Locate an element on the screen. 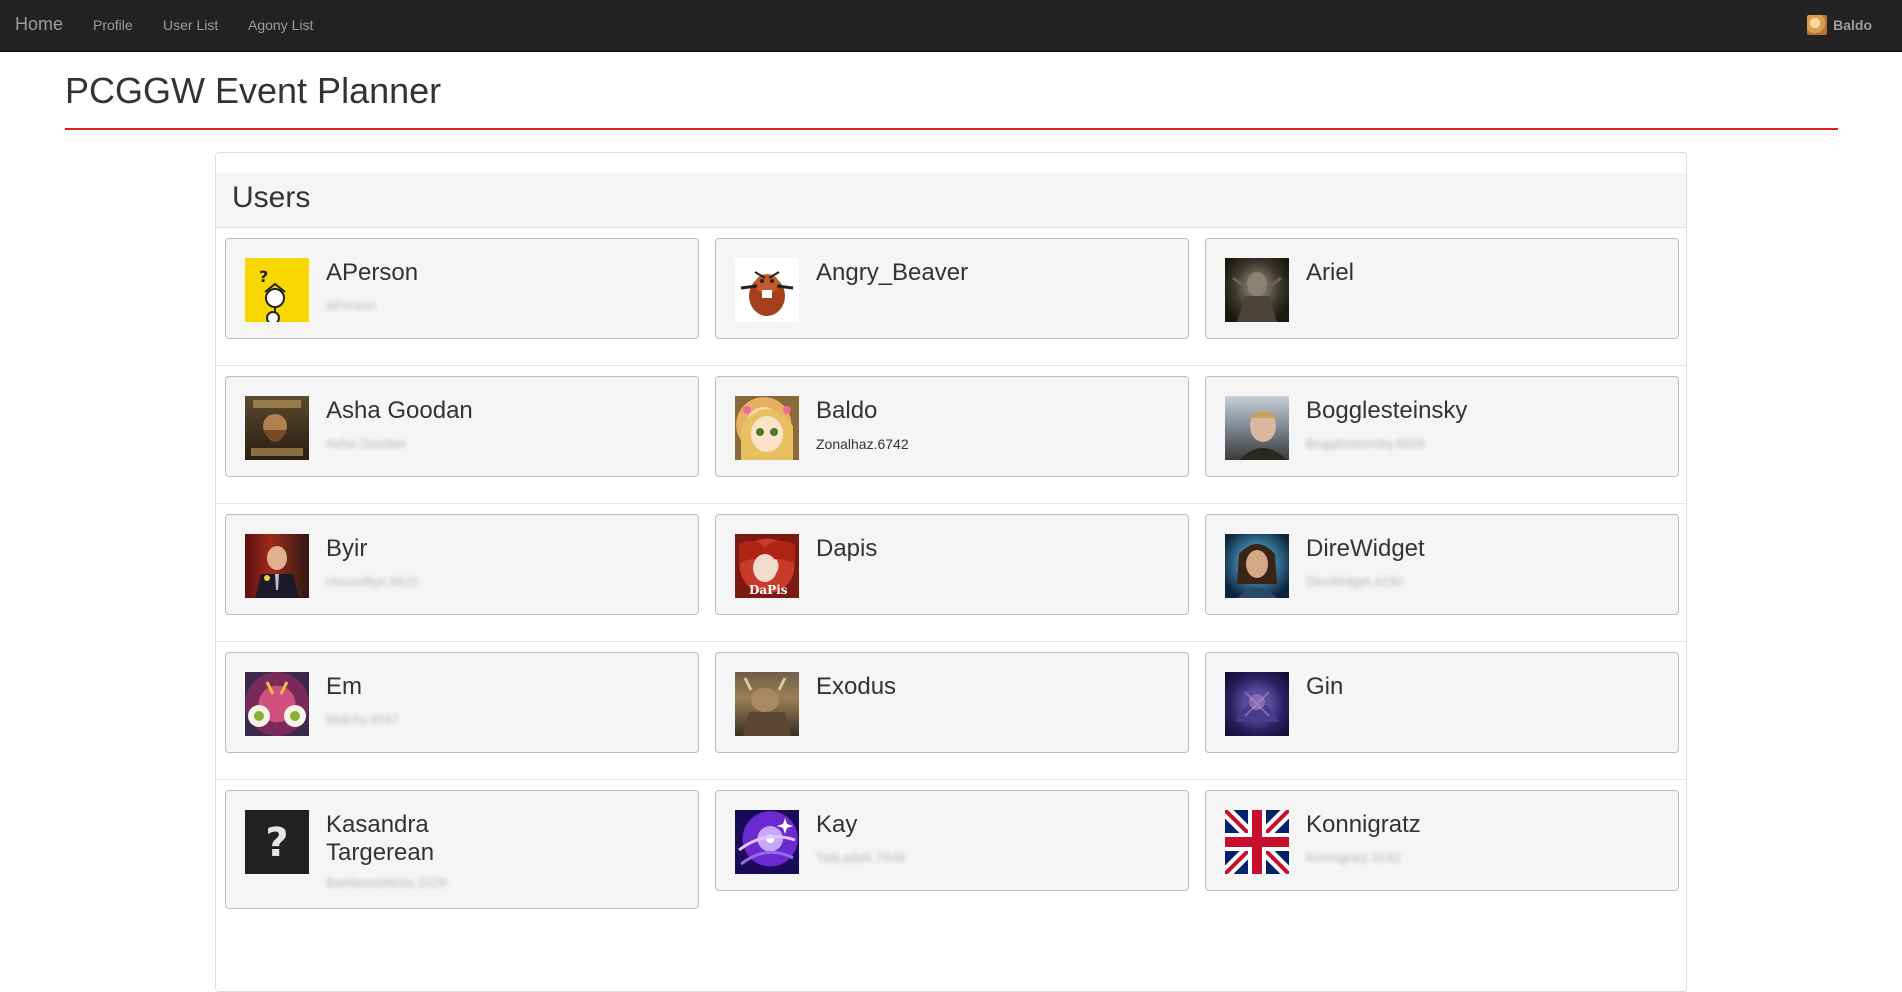  user-account-id: Asha Goodan is located at coordinates (366, 443).